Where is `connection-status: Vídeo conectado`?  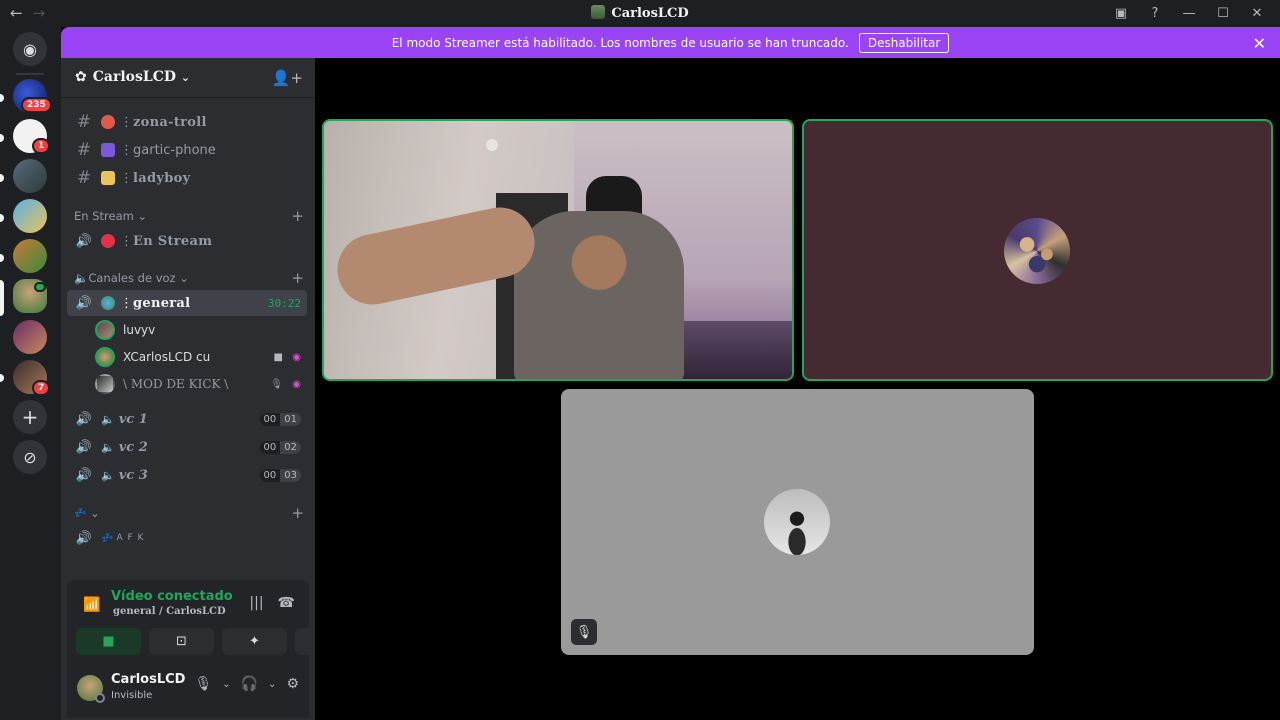
connection-status: Vídeo conectado is located at coordinates (172, 596).